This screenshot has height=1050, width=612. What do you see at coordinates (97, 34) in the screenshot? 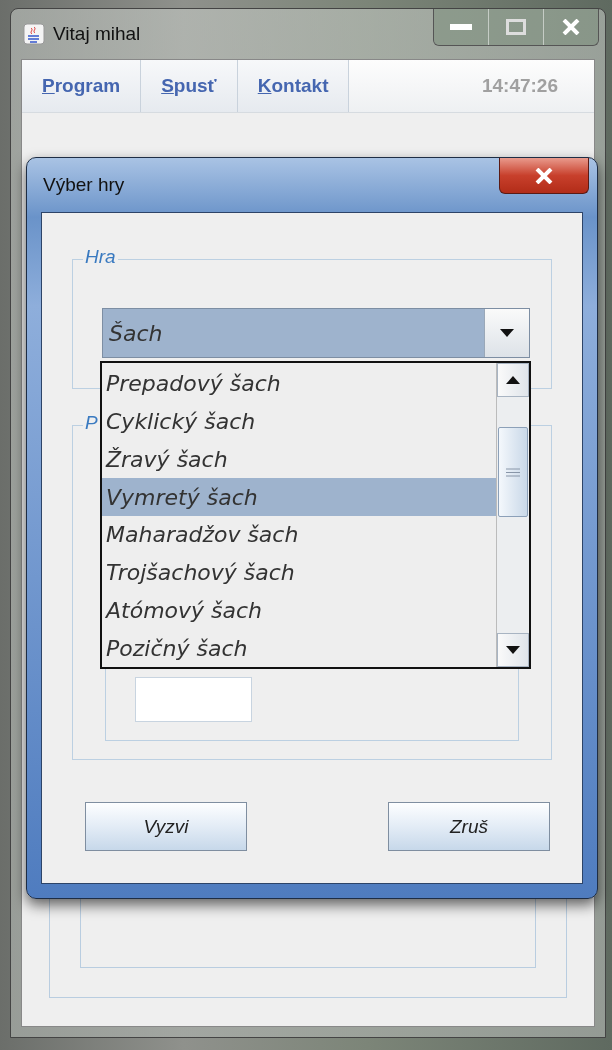
I see `window-title: Vitaj mihal` at bounding box center [97, 34].